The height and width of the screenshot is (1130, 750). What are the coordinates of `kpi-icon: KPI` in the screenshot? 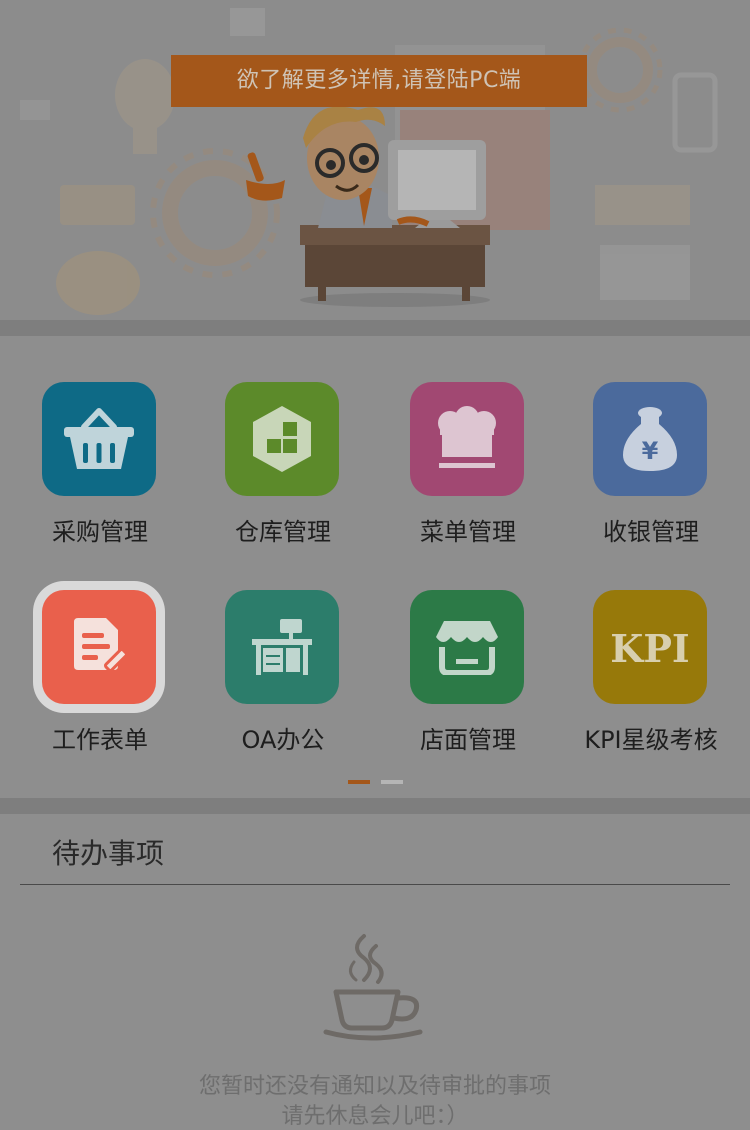 It's located at (649, 648).